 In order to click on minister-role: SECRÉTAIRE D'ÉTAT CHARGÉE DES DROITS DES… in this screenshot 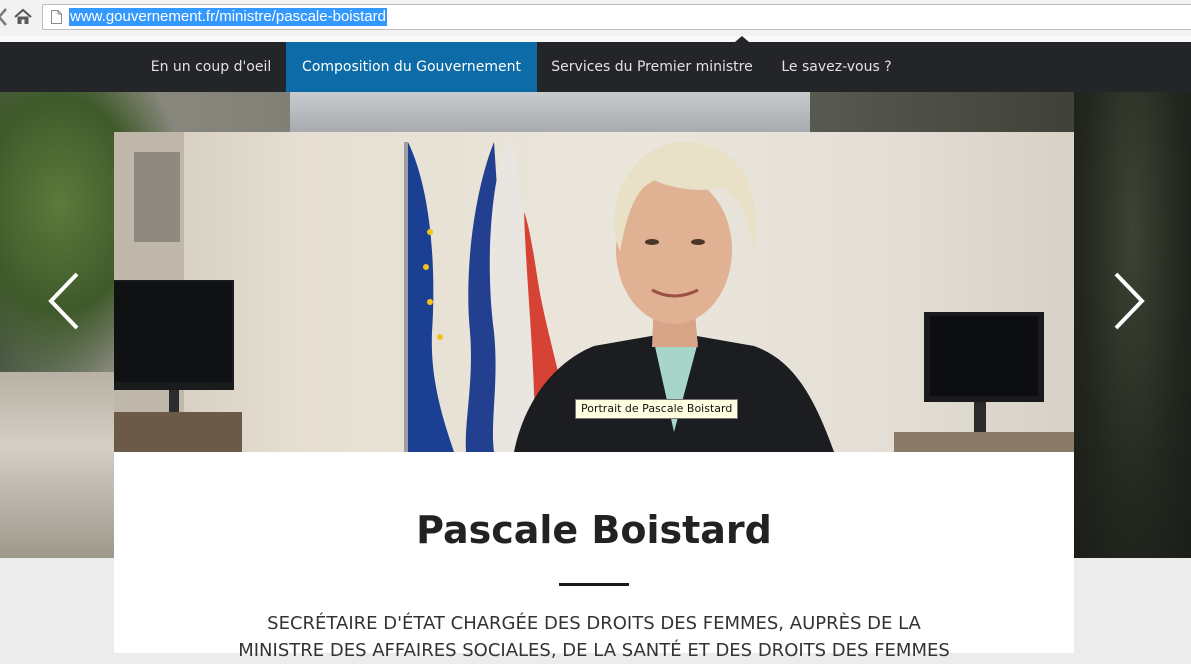, I will do `click(594, 637)`.